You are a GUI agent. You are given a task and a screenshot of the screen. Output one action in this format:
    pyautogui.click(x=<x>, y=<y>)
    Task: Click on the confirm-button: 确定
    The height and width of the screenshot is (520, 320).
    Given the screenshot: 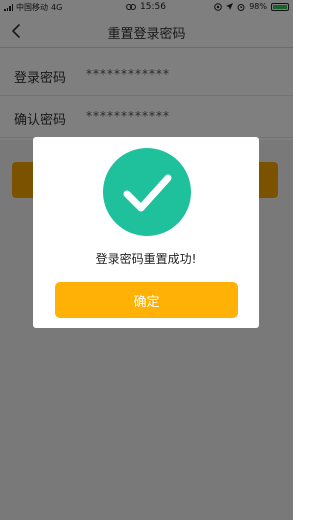 What is the action you would take?
    pyautogui.click(x=146, y=300)
    